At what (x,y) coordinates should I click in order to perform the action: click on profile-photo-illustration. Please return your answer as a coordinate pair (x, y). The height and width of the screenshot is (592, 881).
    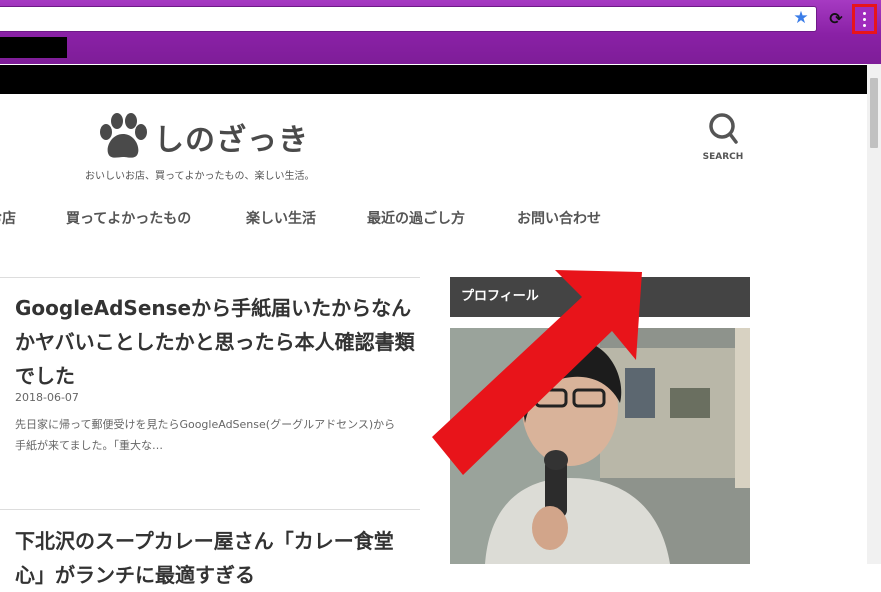
    Looking at the image, I should click on (600, 446).